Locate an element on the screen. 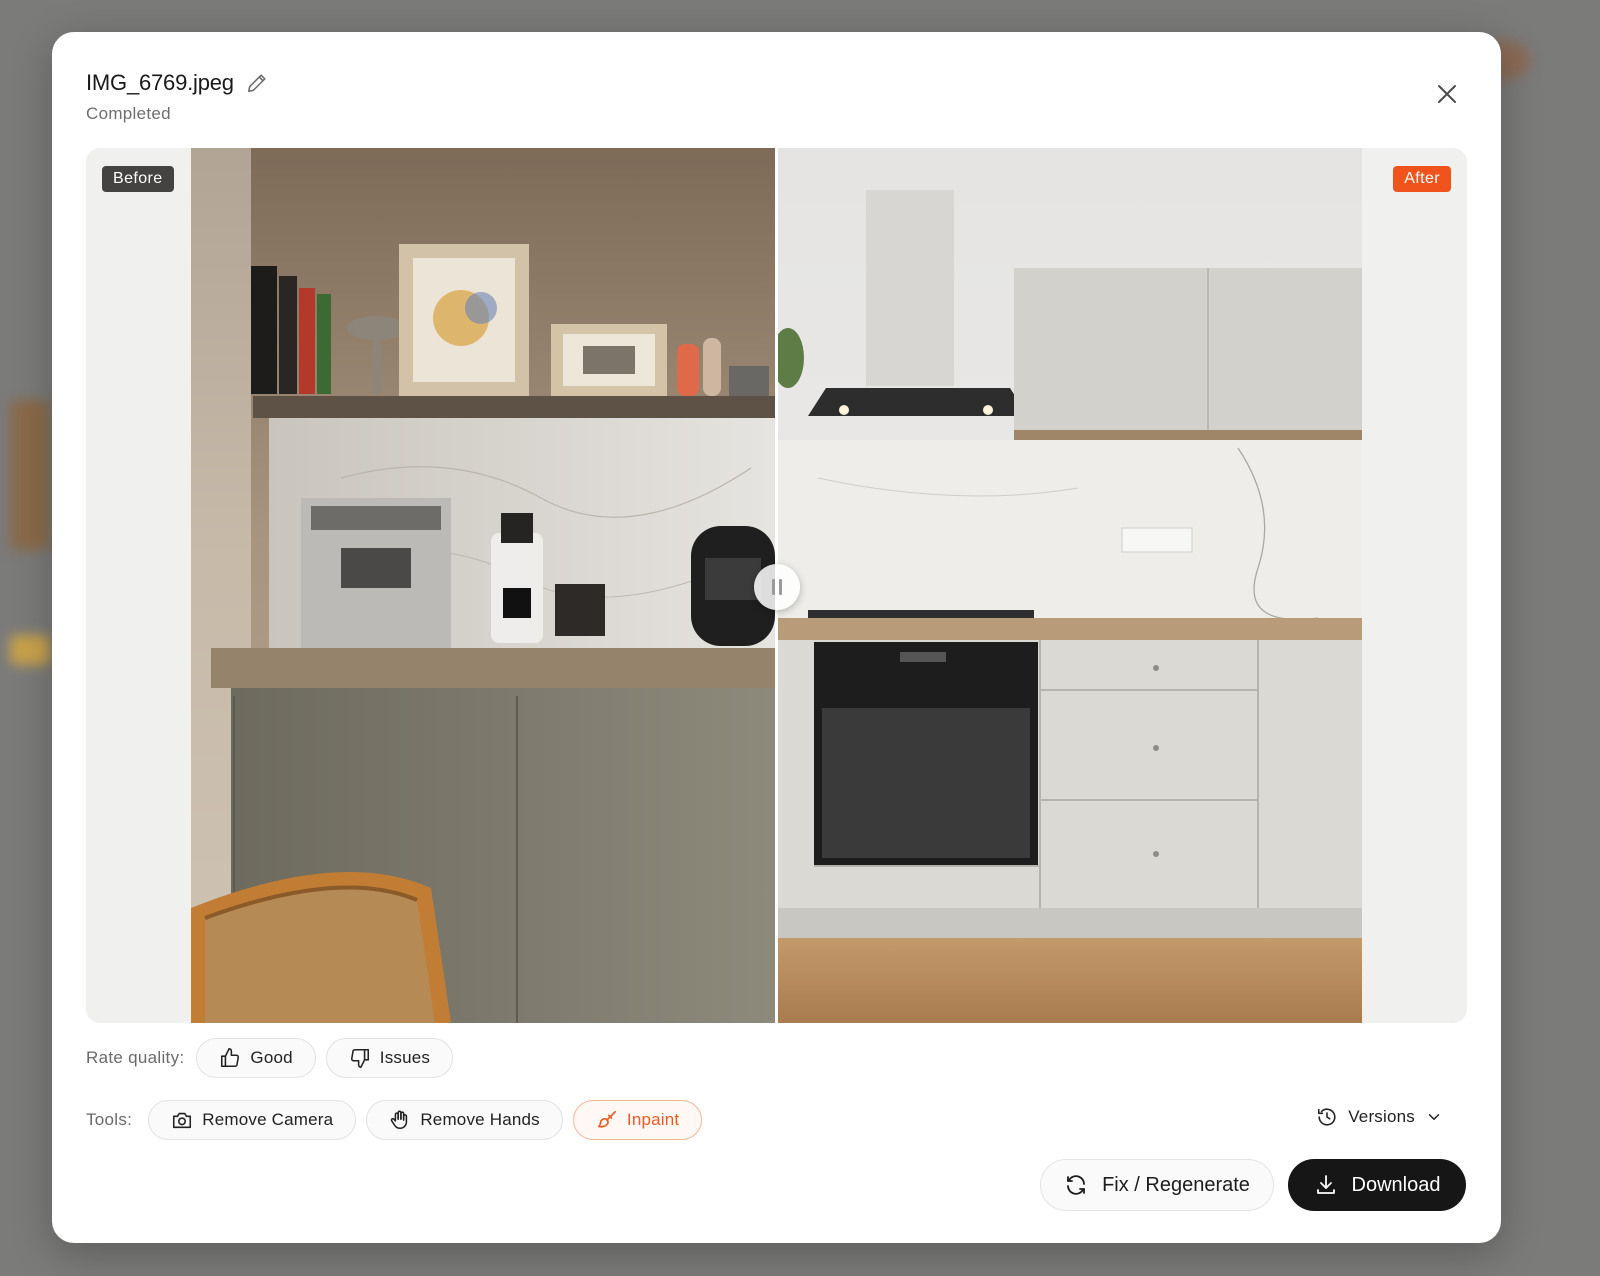  rating-row: Rate quality: Good Issues is located at coordinates (270, 1058).